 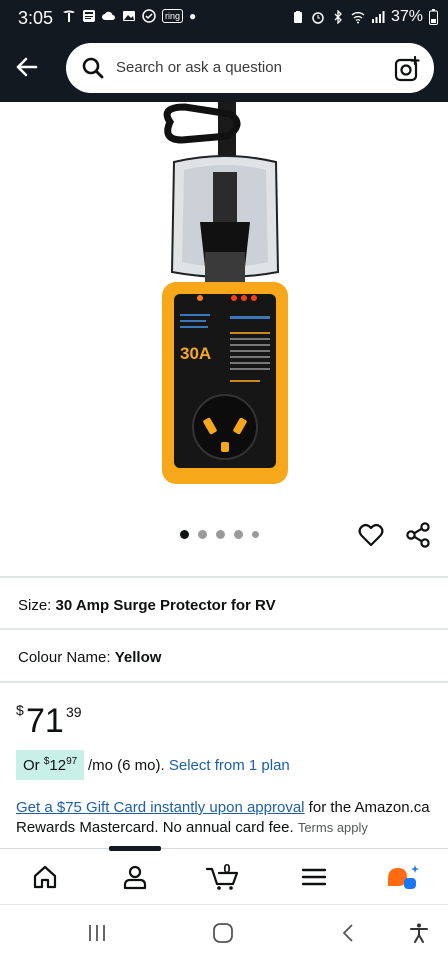 What do you see at coordinates (227, 868) in the screenshot?
I see `cart-count: 0` at bounding box center [227, 868].